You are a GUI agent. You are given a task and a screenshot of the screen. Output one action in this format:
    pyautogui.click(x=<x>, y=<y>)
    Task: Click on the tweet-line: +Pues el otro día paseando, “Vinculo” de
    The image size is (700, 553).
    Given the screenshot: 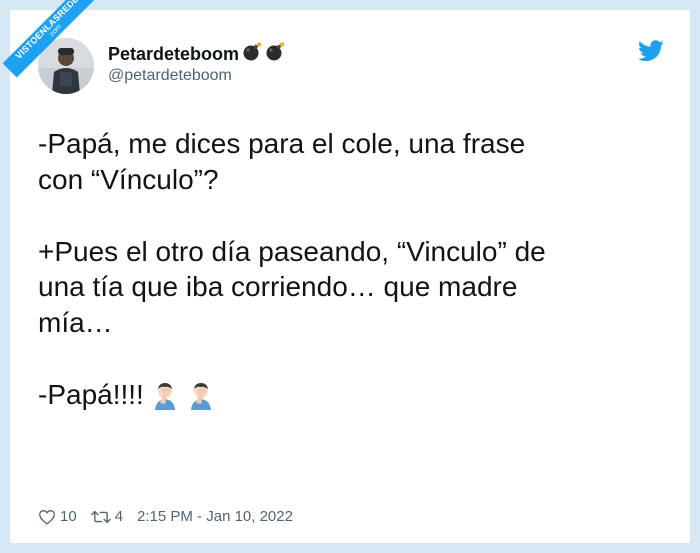 What is the action you would take?
    pyautogui.click(x=292, y=251)
    